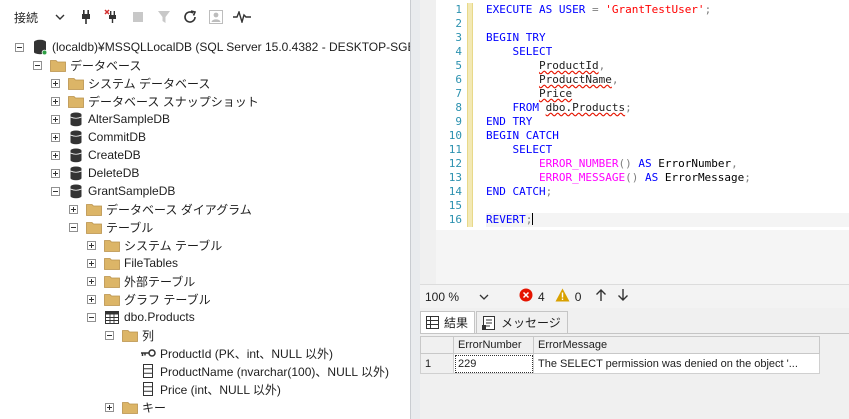 The height and width of the screenshot is (419, 849). What do you see at coordinates (667, 108) in the screenshot?
I see `code-line: FROM dbo.Products;` at bounding box center [667, 108].